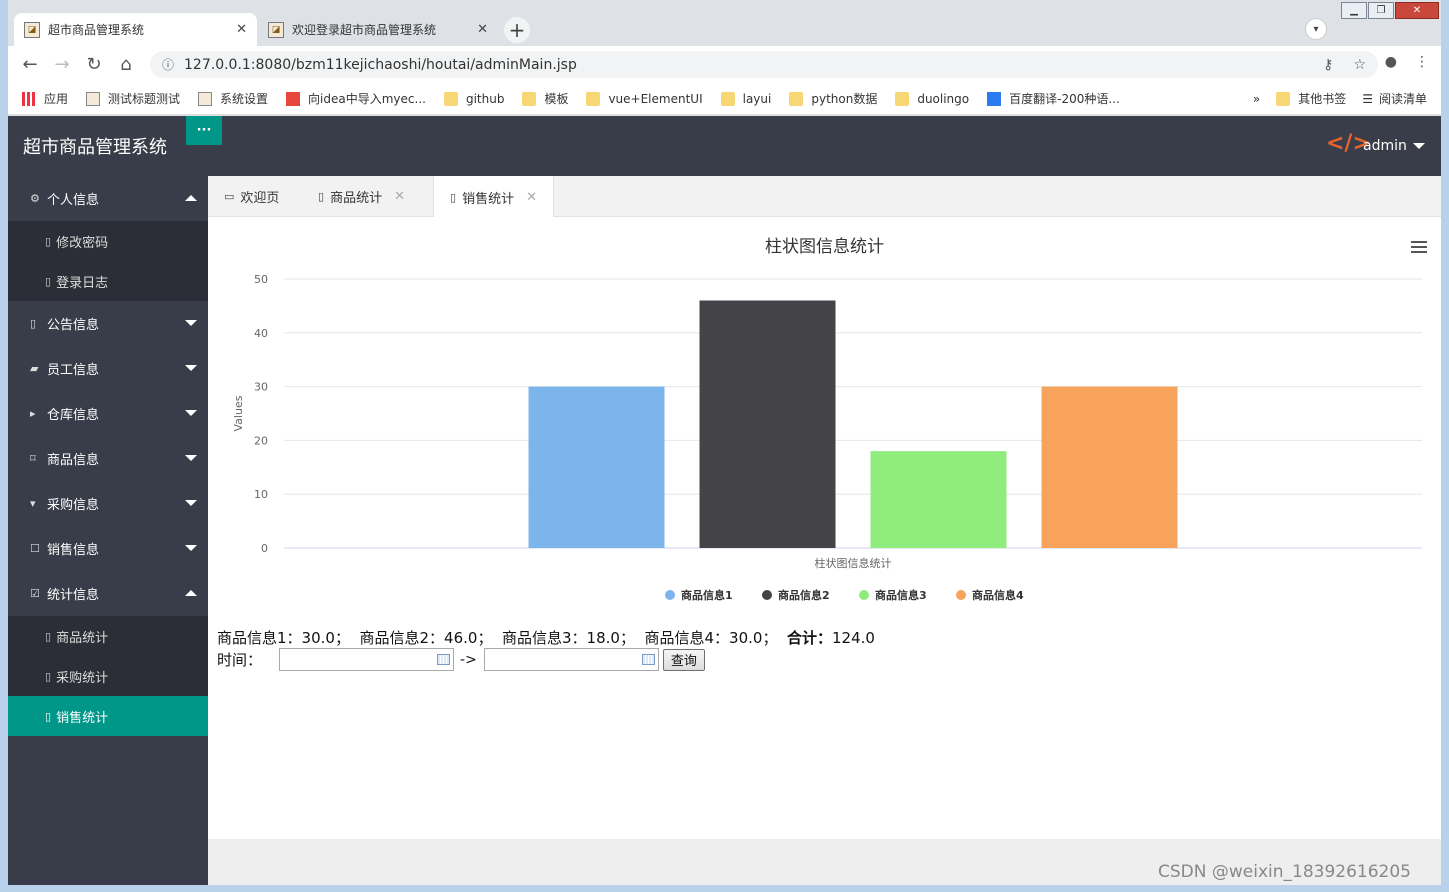 This screenshot has width=1449, height=892. Describe the element at coordinates (493, 197) in the screenshot. I see `tab-sales-stats: ▯ 销售统计 ✕` at that location.